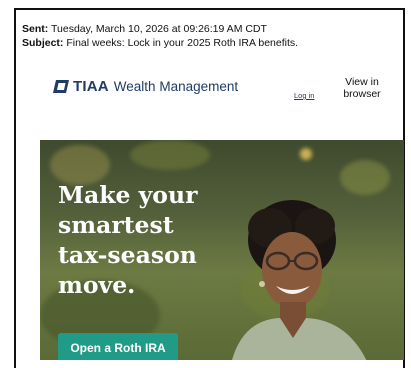  Describe the element at coordinates (304, 95) in the screenshot. I see `login-link: Log in` at that location.